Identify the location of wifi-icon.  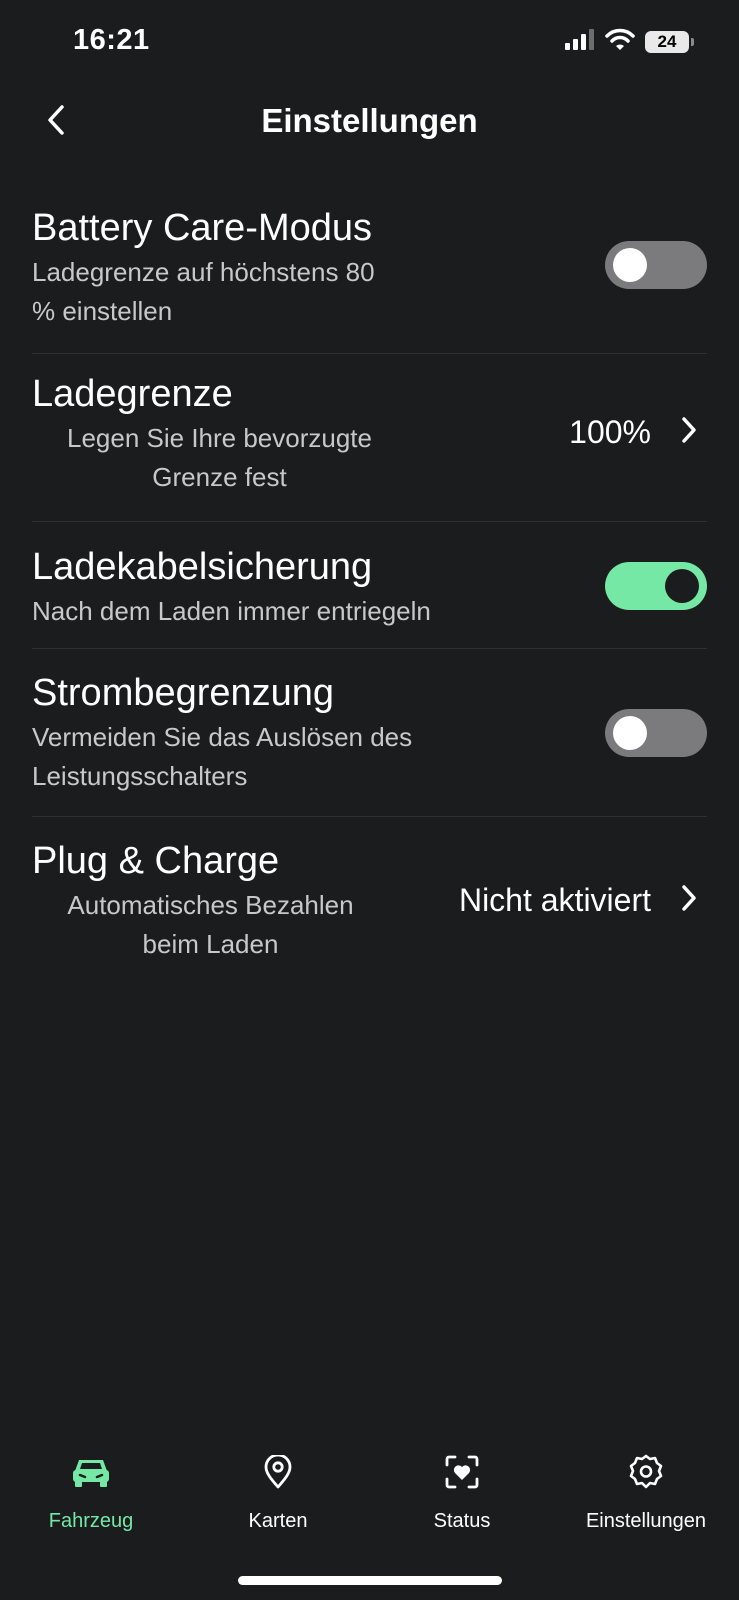
(620, 41).